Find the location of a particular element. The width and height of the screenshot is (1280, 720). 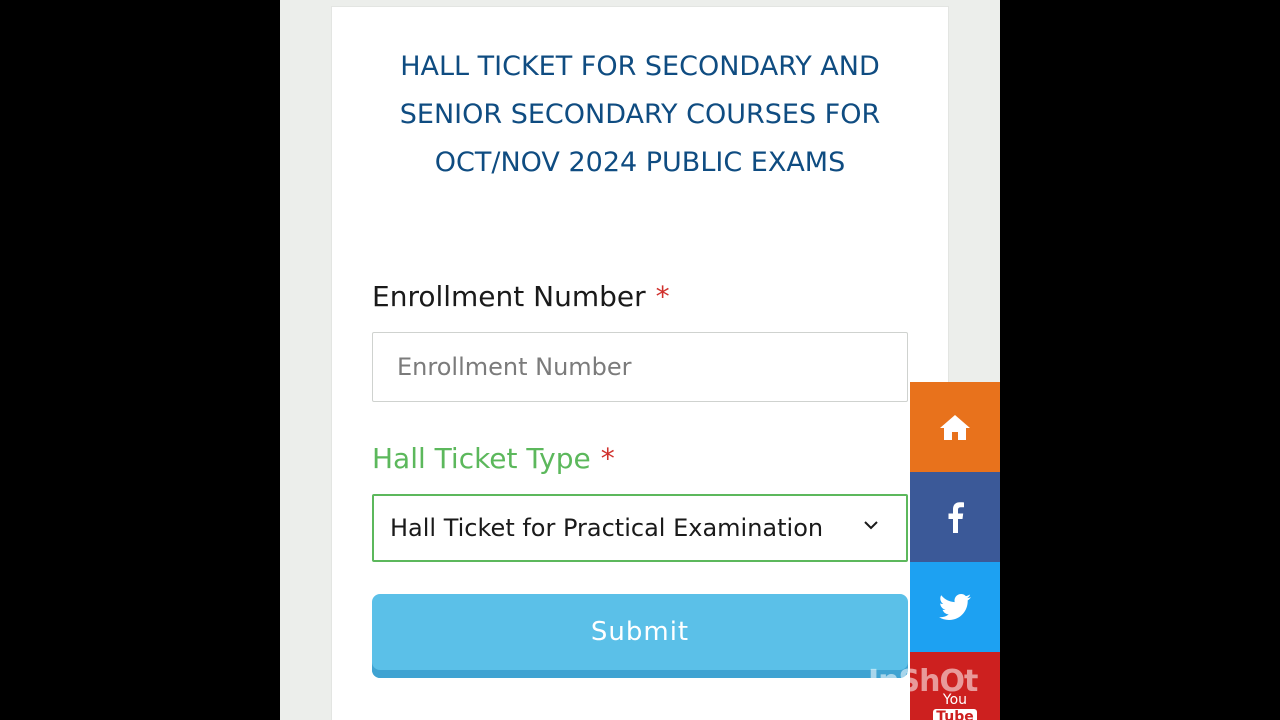

hall-ticket-type-select: Hall Ticket for Practical Examination is located at coordinates (640, 528).